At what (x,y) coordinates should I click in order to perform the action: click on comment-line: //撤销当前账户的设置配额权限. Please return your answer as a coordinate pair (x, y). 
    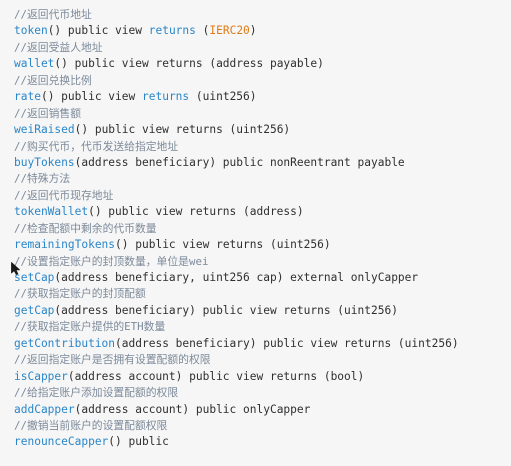
    Looking at the image, I should click on (91, 425).